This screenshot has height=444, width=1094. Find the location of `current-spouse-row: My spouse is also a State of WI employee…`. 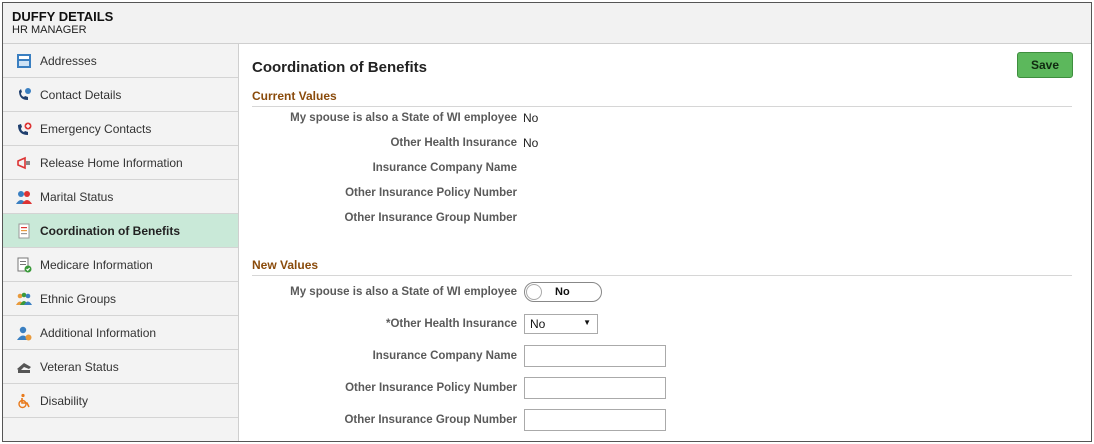

current-spouse-row: My spouse is also a State of WI employee… is located at coordinates (649, 118).